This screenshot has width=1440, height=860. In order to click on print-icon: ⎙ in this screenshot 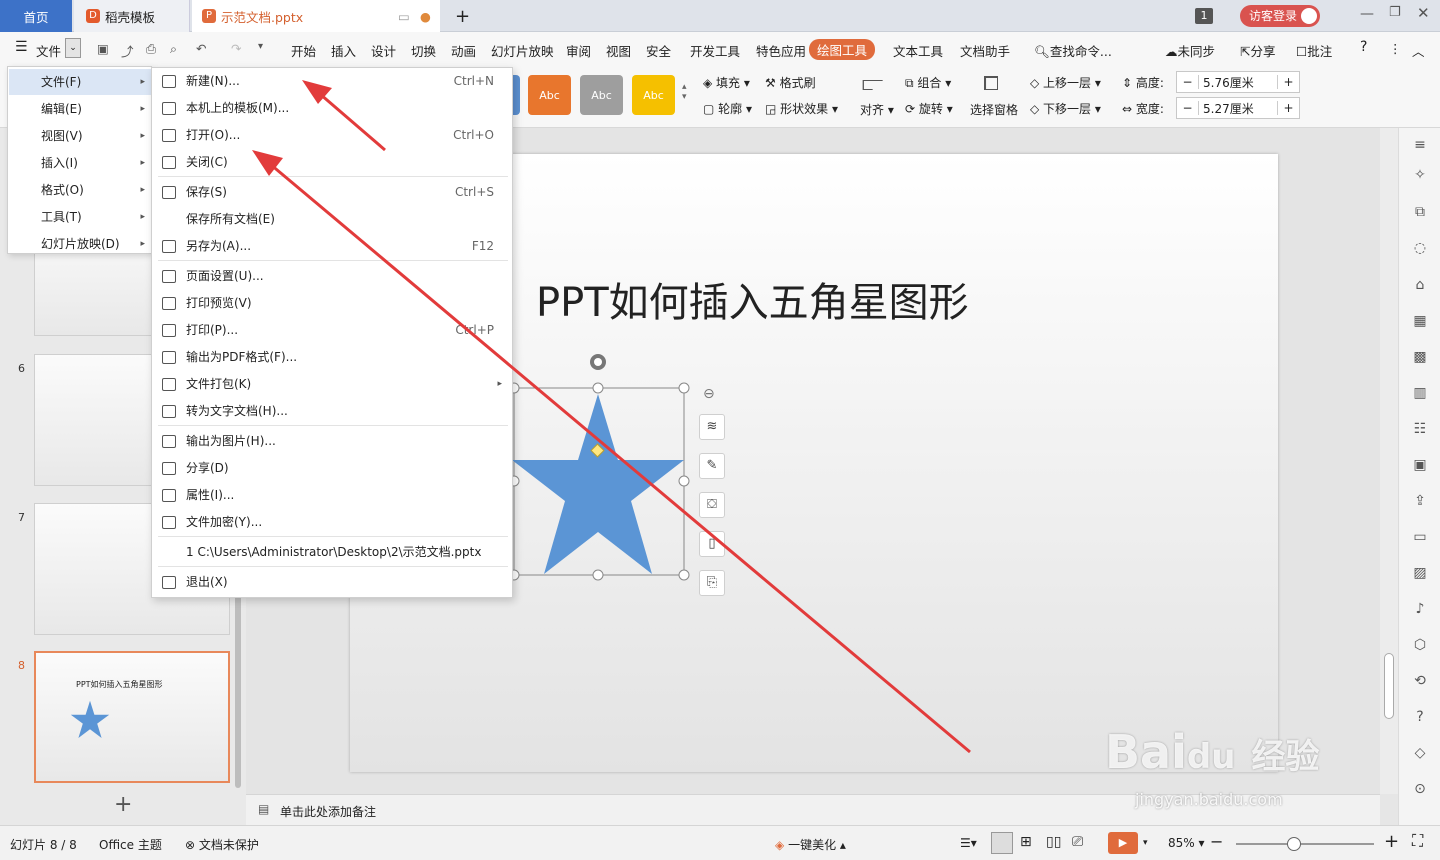, I will do `click(151, 49)`.